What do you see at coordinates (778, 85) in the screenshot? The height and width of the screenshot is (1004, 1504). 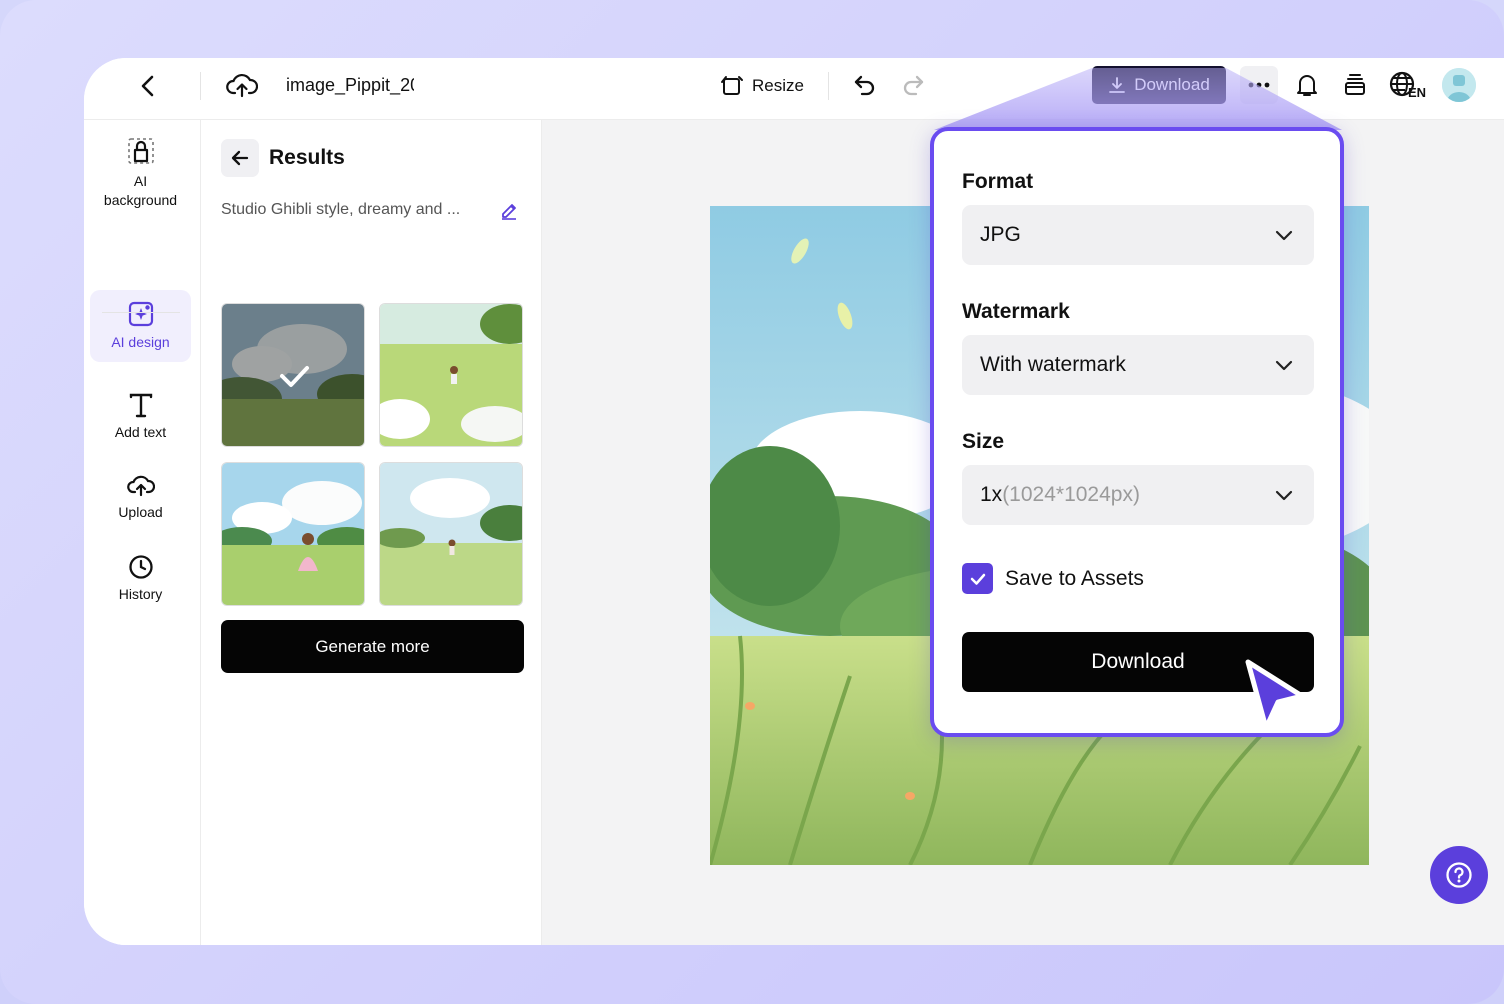 I see `resize-label: Resize` at bounding box center [778, 85].